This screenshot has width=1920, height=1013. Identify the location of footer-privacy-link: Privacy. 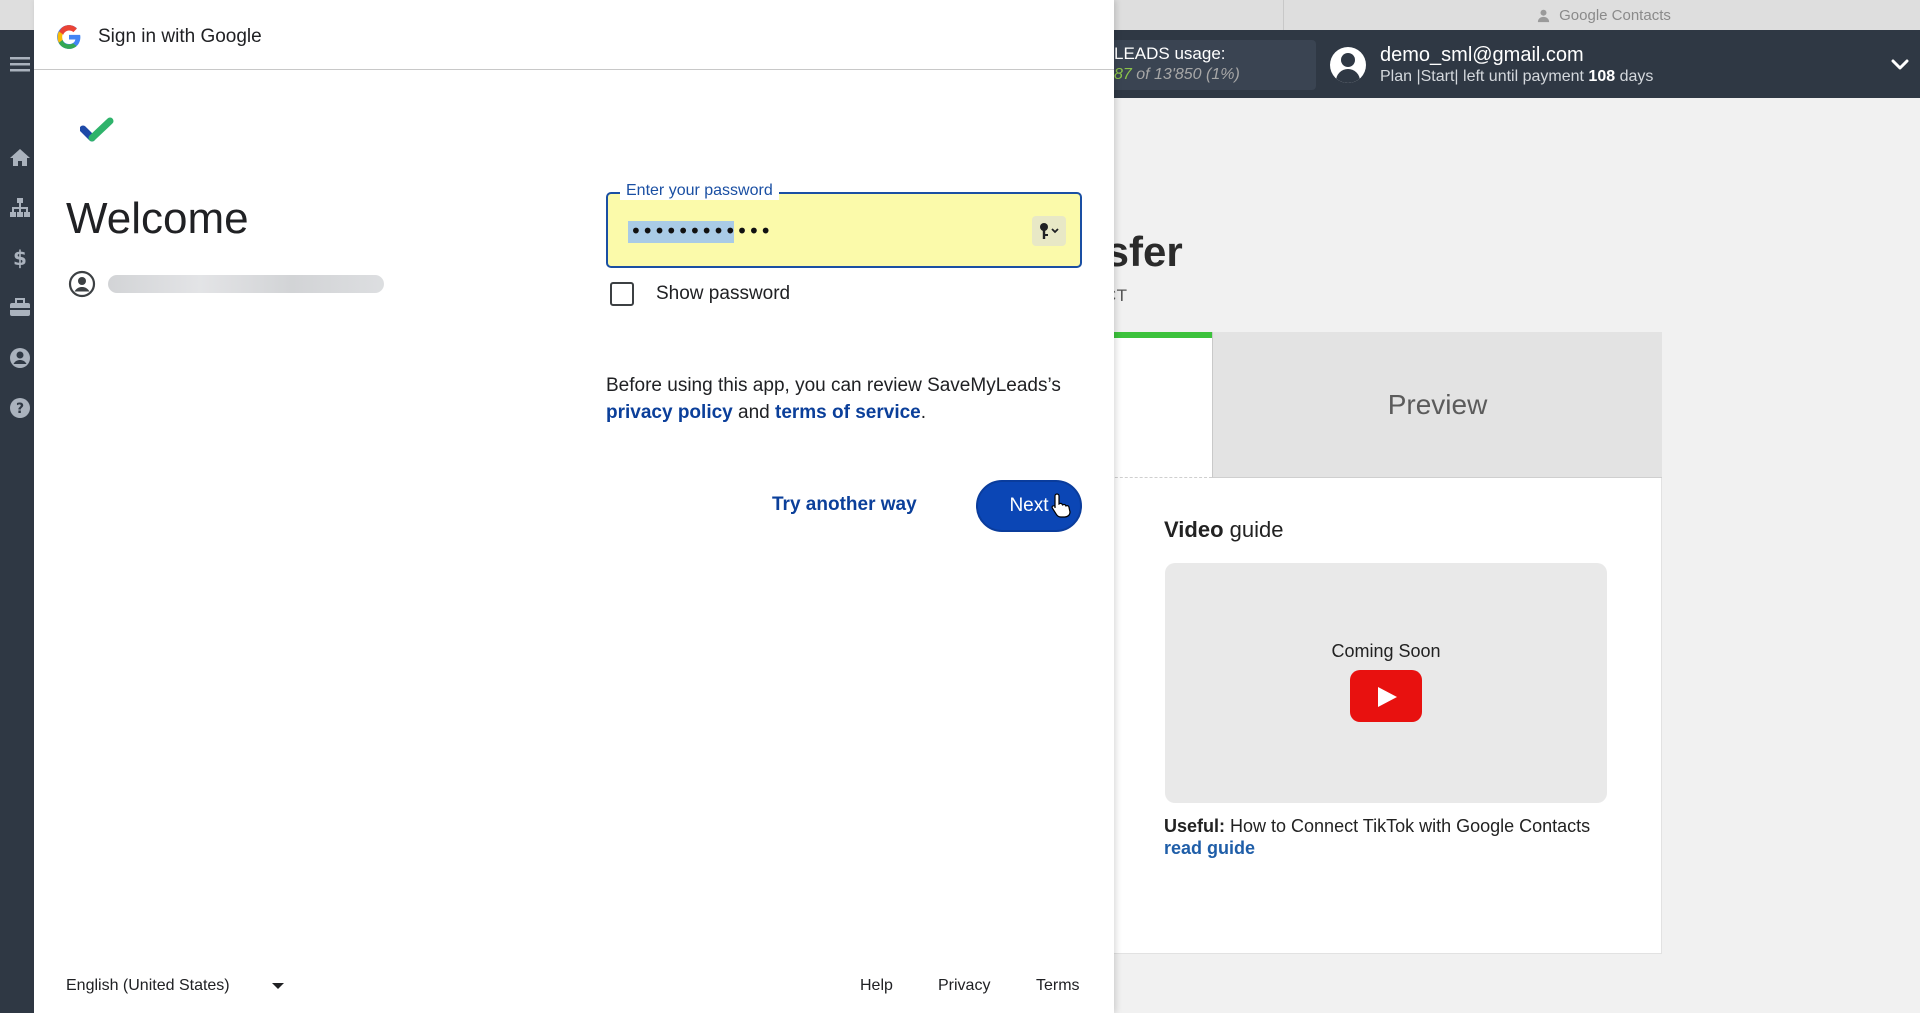
(964, 986).